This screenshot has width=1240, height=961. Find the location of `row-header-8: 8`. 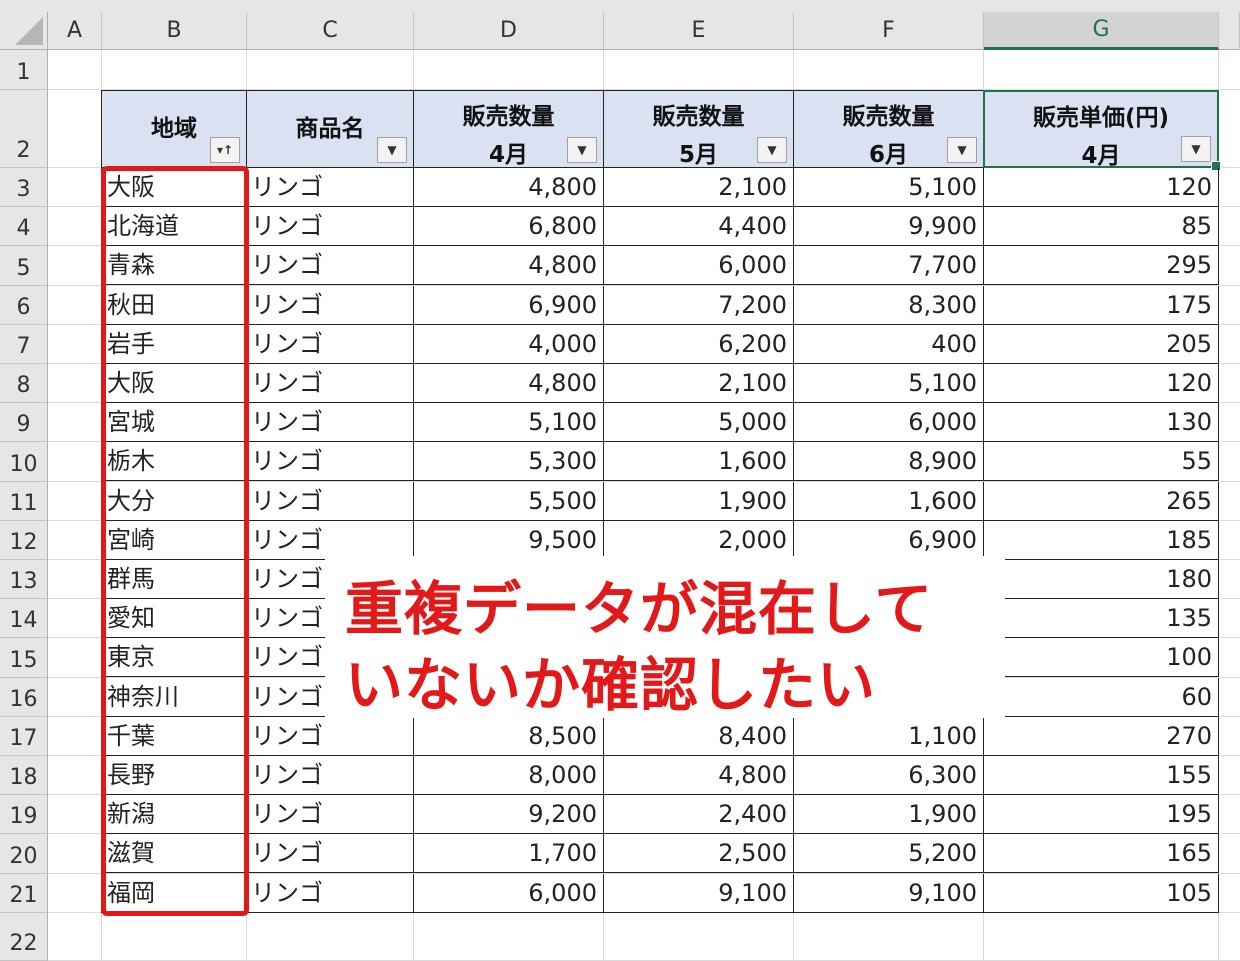

row-header-8: 8 is located at coordinates (24, 384).